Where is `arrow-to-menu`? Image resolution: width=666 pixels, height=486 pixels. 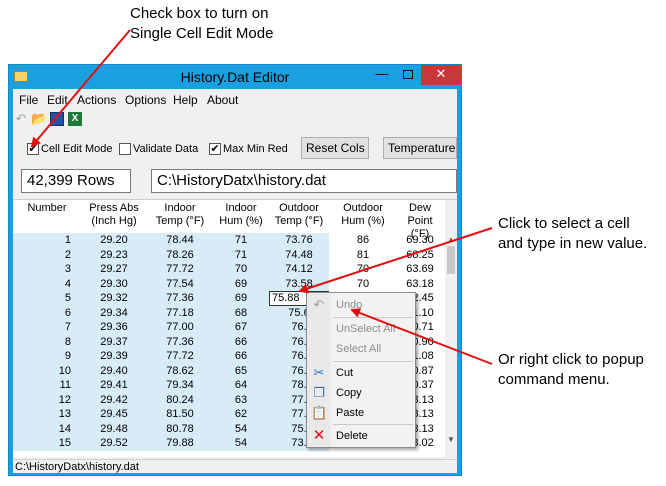 arrow-to-menu is located at coordinates (421, 336).